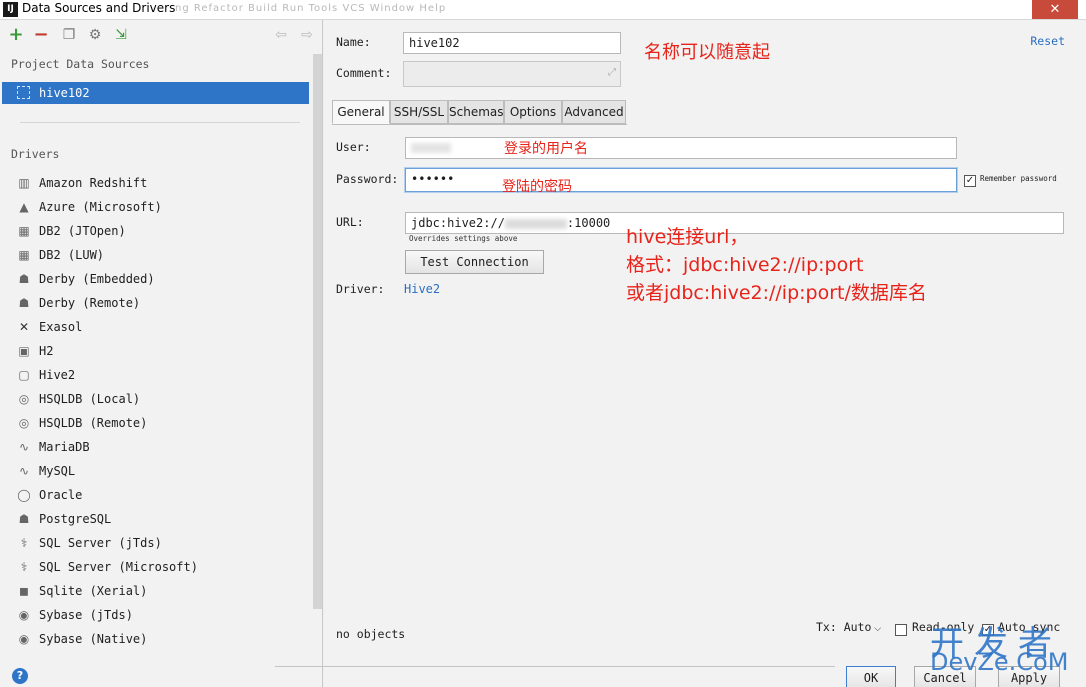  I want to click on driver-label: MariaDB, so click(64, 447).